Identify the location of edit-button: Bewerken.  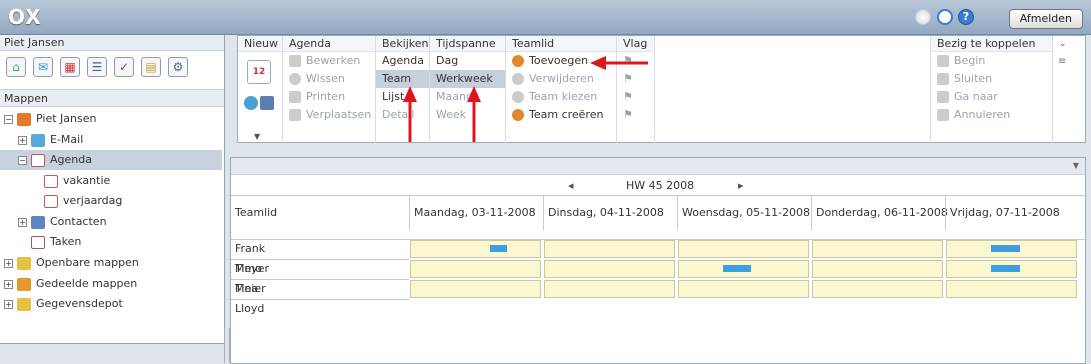
(329, 61).